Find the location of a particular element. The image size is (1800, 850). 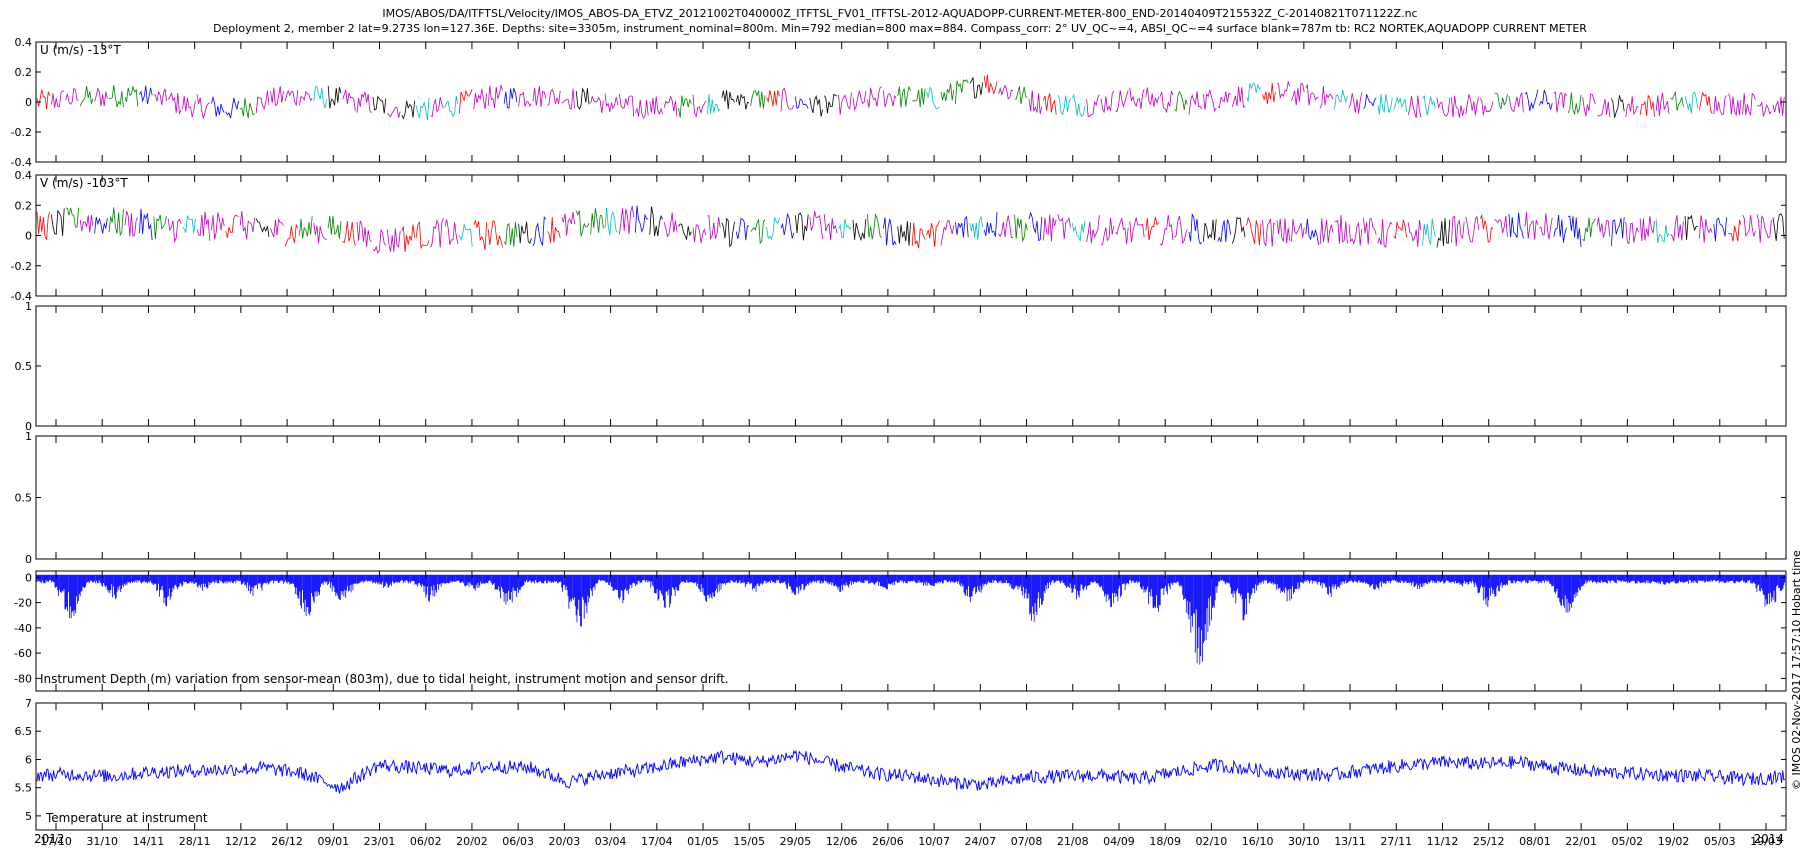

x-tick-label: 26/06 is located at coordinates (888, 841).